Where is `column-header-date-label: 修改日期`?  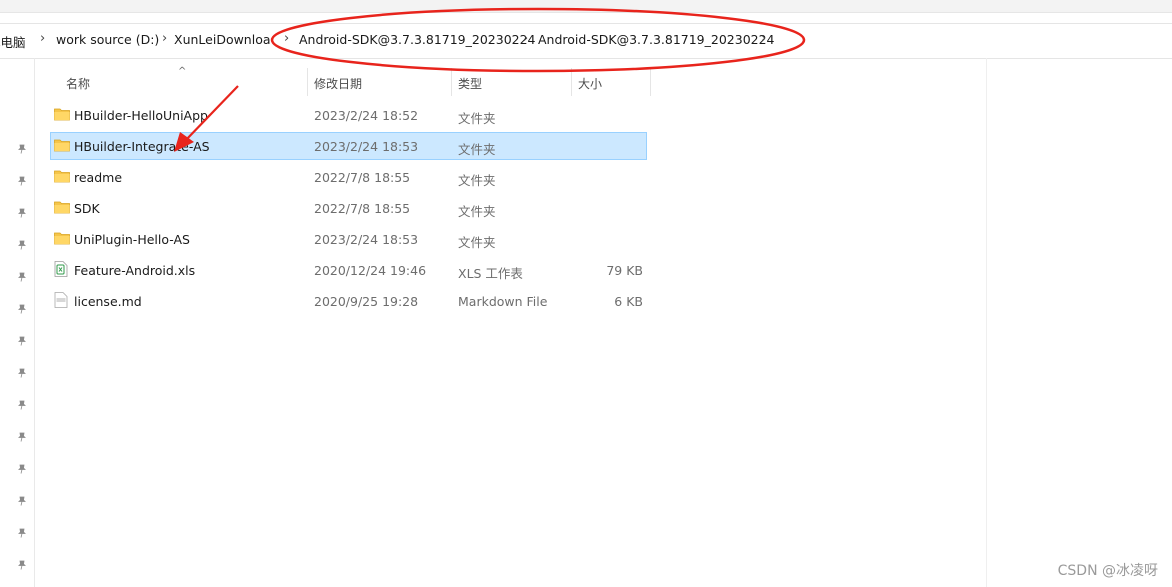 column-header-date-label: 修改日期 is located at coordinates (338, 84).